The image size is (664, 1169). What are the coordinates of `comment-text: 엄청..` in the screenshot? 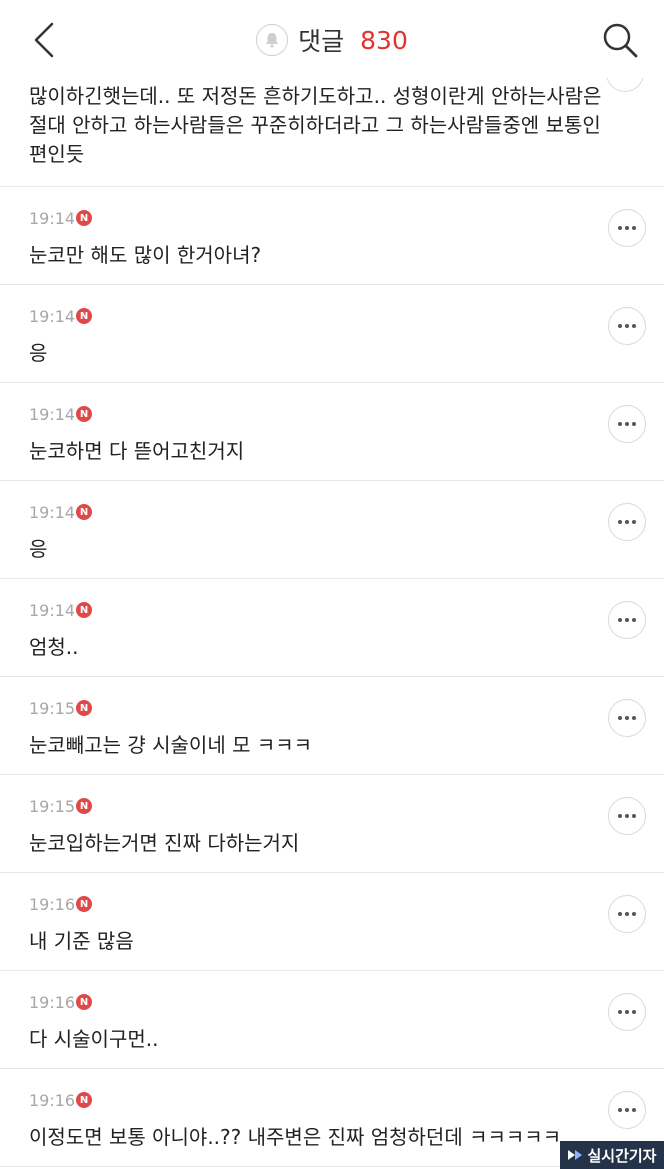 It's located at (54, 647).